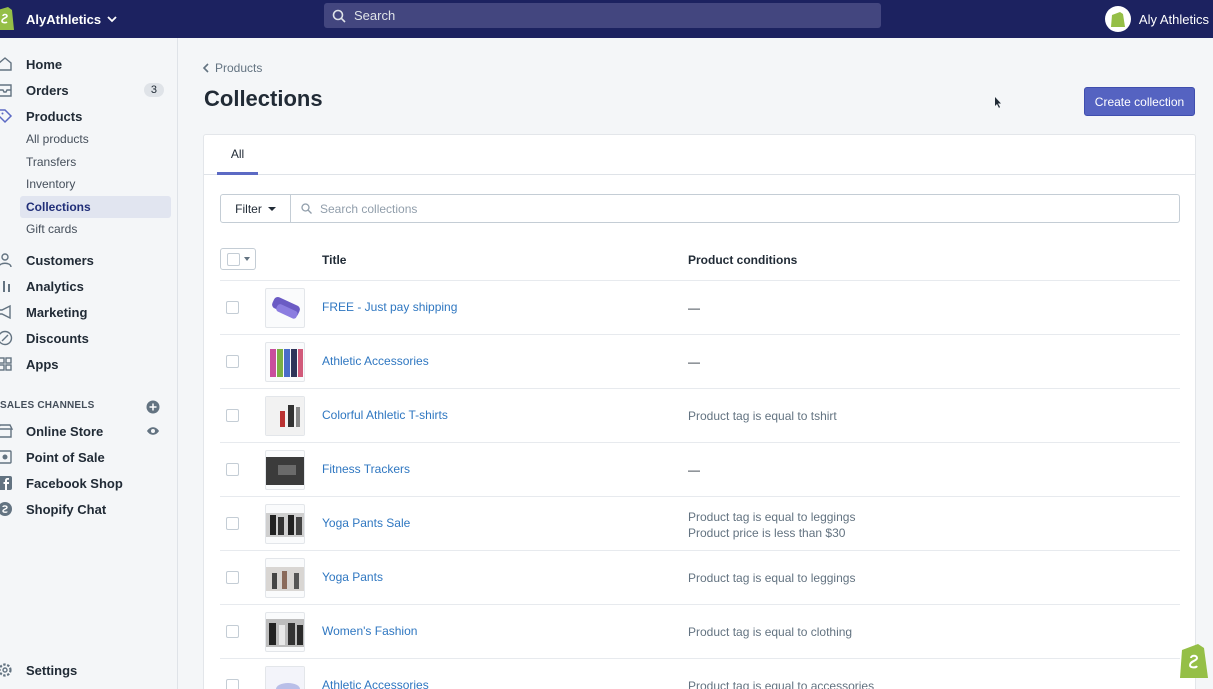  What do you see at coordinates (366, 469) in the screenshot?
I see `collection-title-link: Fitness Trackers` at bounding box center [366, 469].